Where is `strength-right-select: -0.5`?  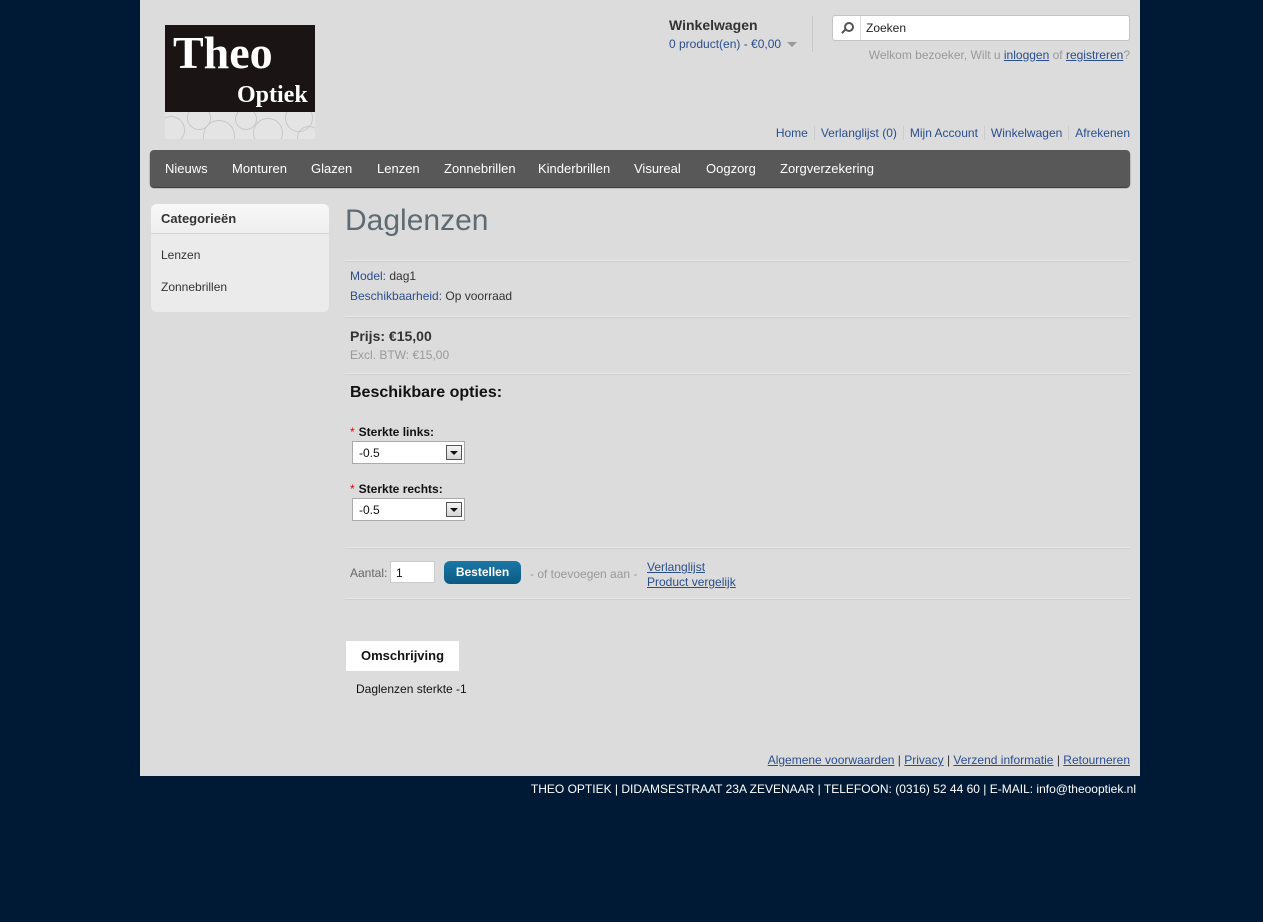 strength-right-select: -0.5 is located at coordinates (408, 509).